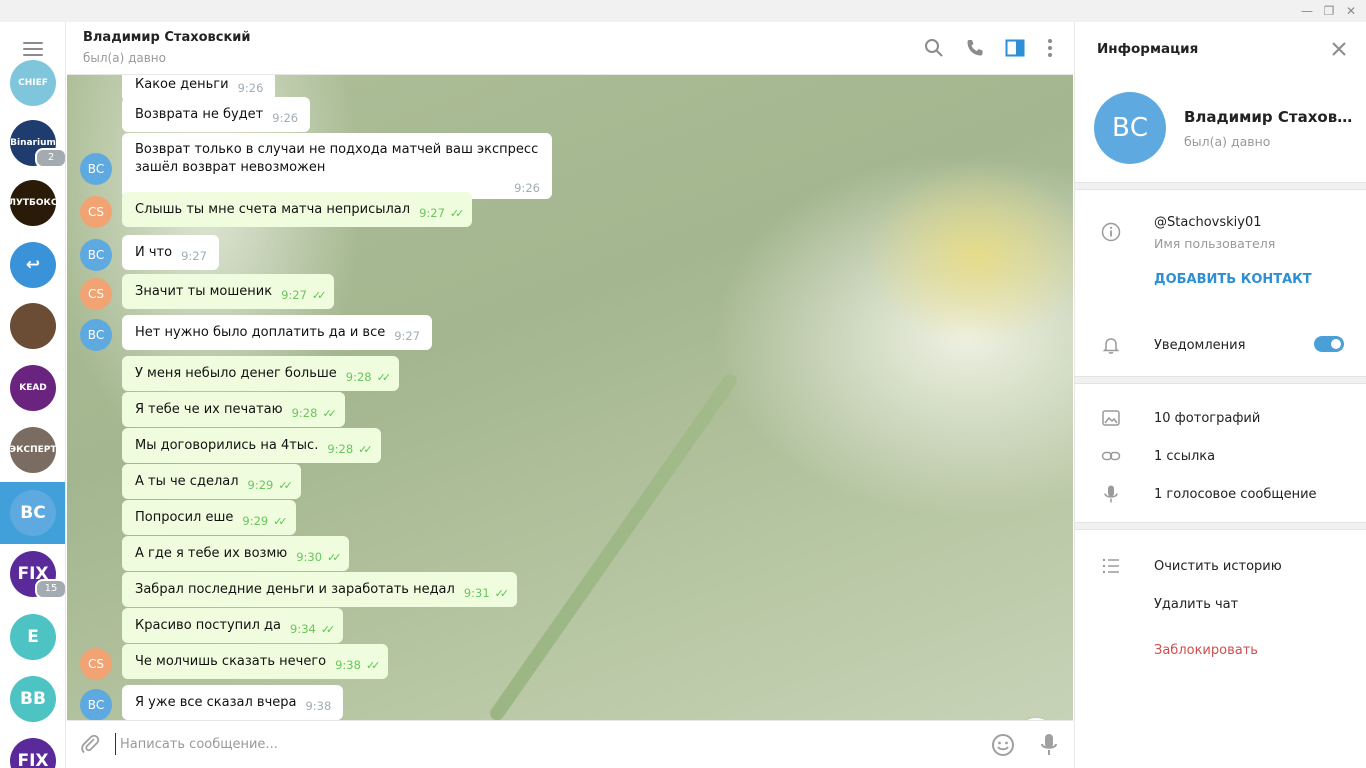 This screenshot has width=1366, height=768. I want to click on message-bubble: Красиво поступил да 9:34 ✓✓, so click(233, 625).